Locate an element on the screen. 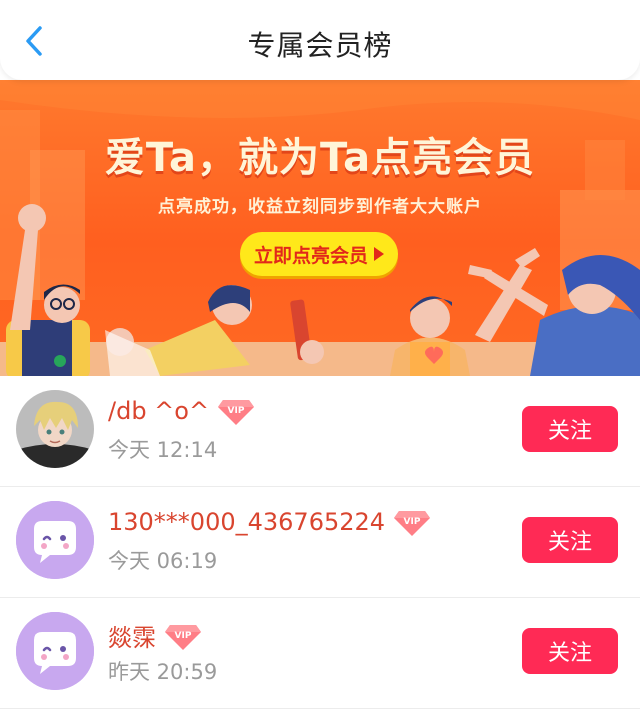  member-name: 燚霂 is located at coordinates (132, 635).